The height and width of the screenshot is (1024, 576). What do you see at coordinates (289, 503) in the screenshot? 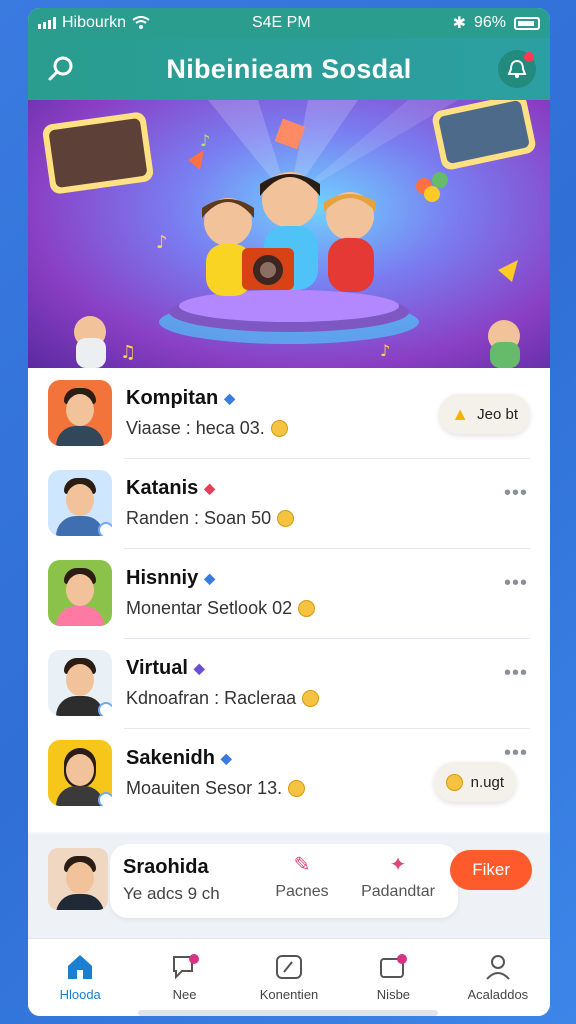
I see `list-item: Katanis ◆ Randen : Soan 50 •••` at bounding box center [289, 503].